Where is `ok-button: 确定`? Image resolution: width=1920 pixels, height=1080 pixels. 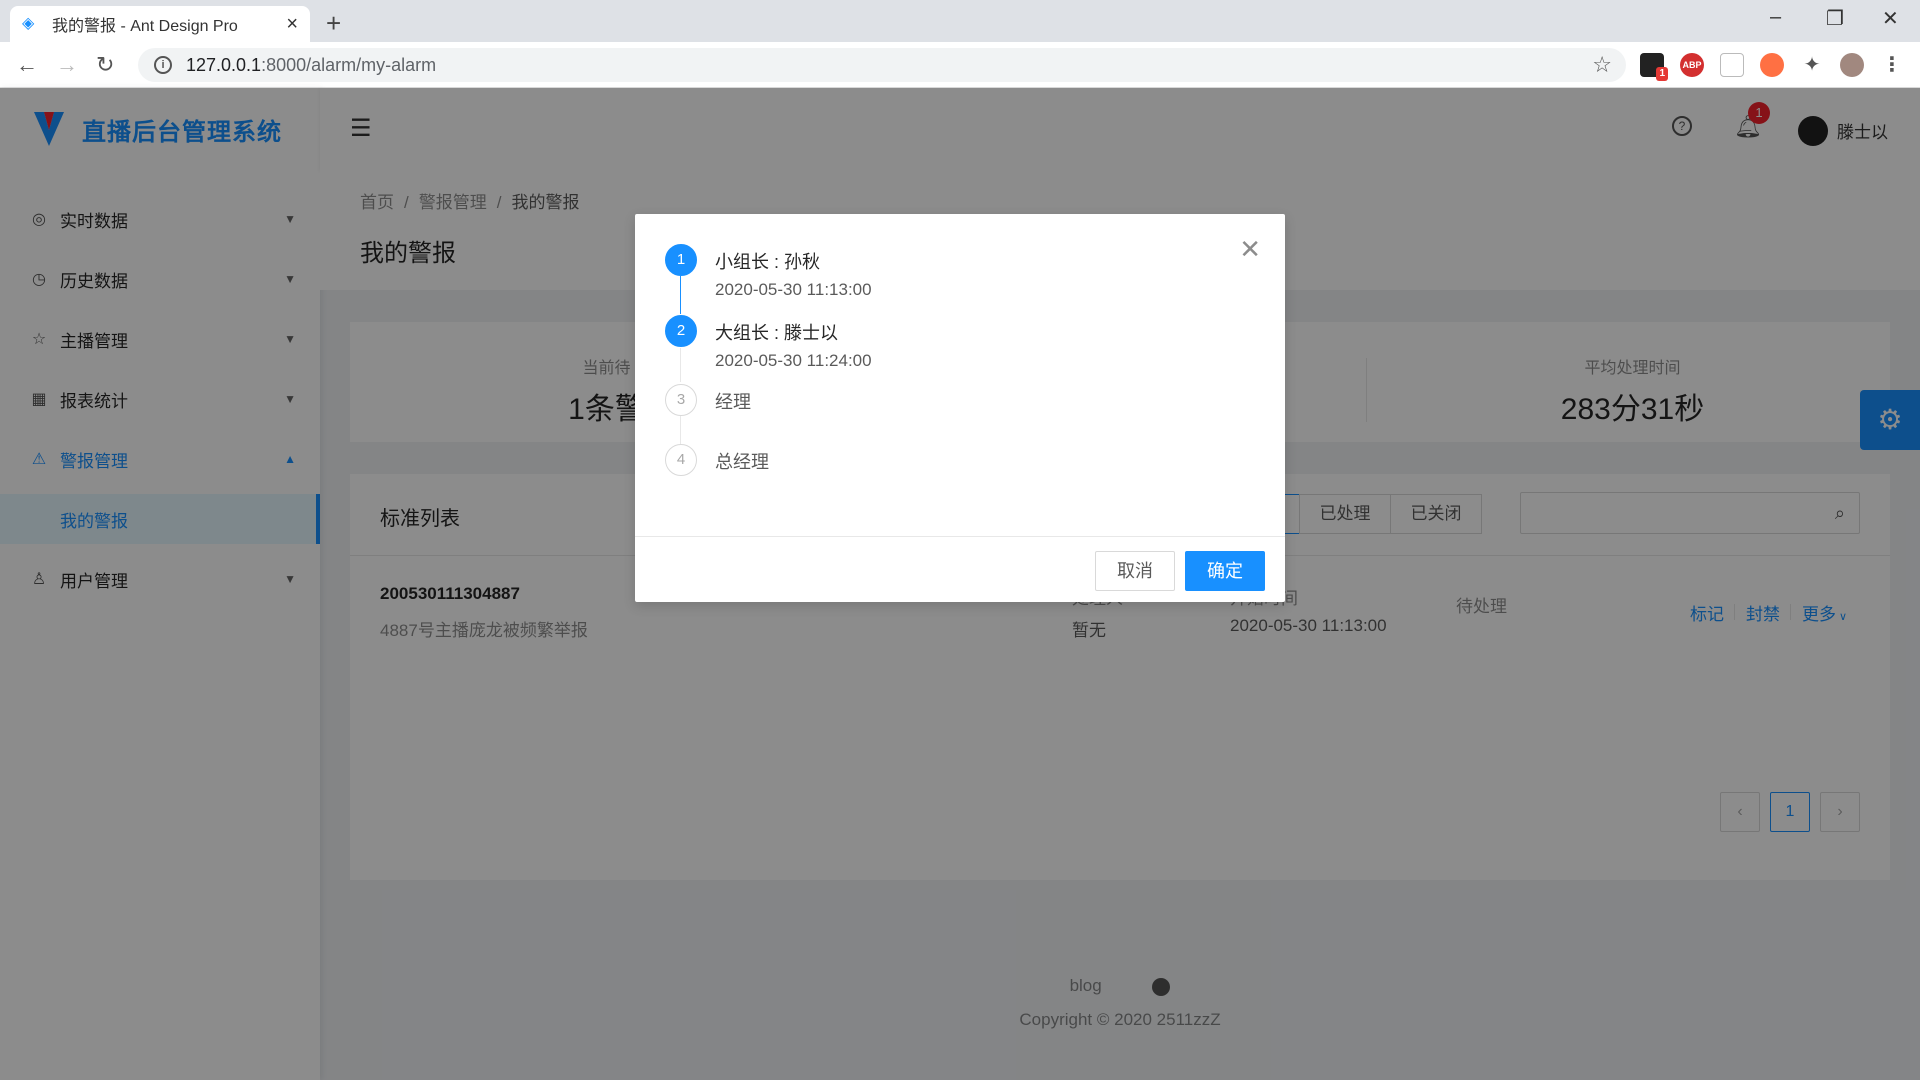
ok-button: 确定 is located at coordinates (1225, 571).